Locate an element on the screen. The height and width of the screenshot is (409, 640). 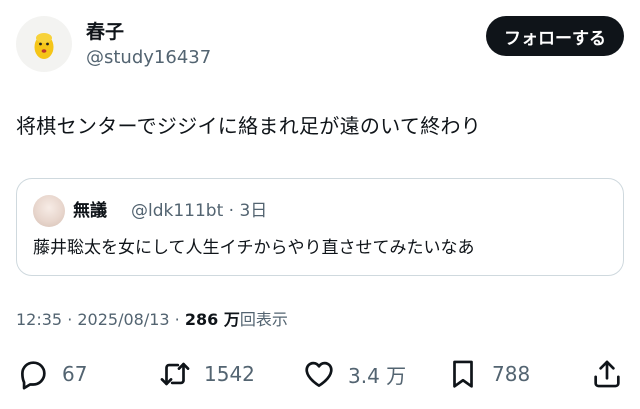
post-timestamp: 12:35 · 2025/08/13 · 286 万回表示 is located at coordinates (152, 320).